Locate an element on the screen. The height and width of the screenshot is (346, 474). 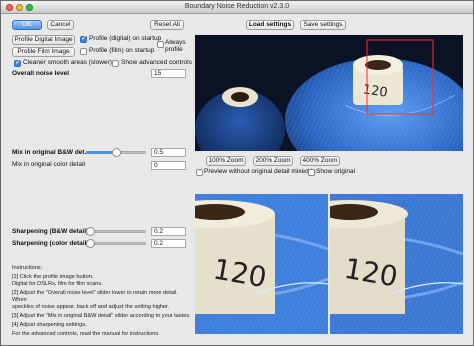
mix-color-label: Mix in original color detail is located at coordinates (48, 164).